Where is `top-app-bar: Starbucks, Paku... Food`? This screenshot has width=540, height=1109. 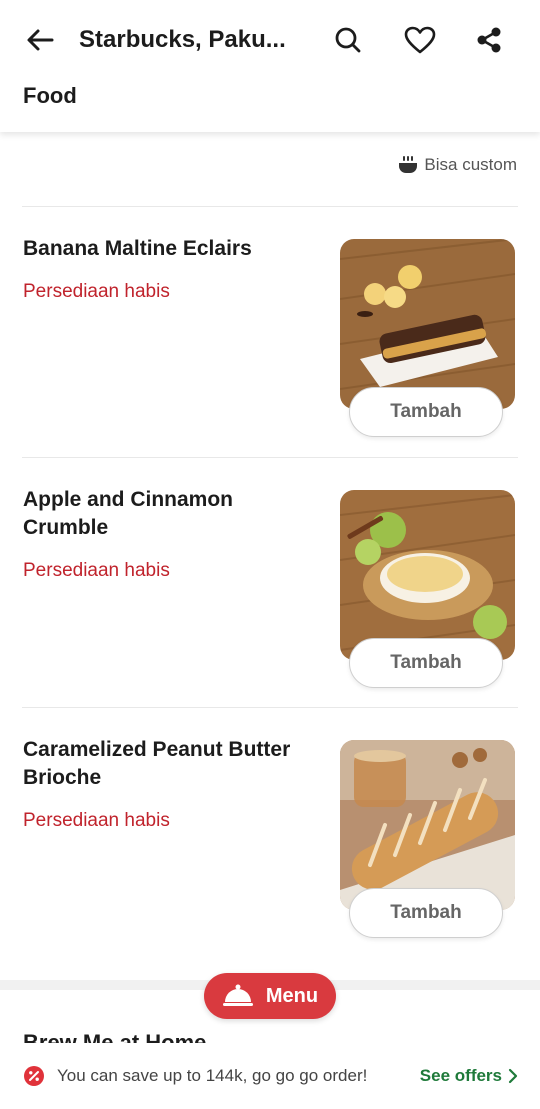 top-app-bar: Starbucks, Paku... Food is located at coordinates (270, 66).